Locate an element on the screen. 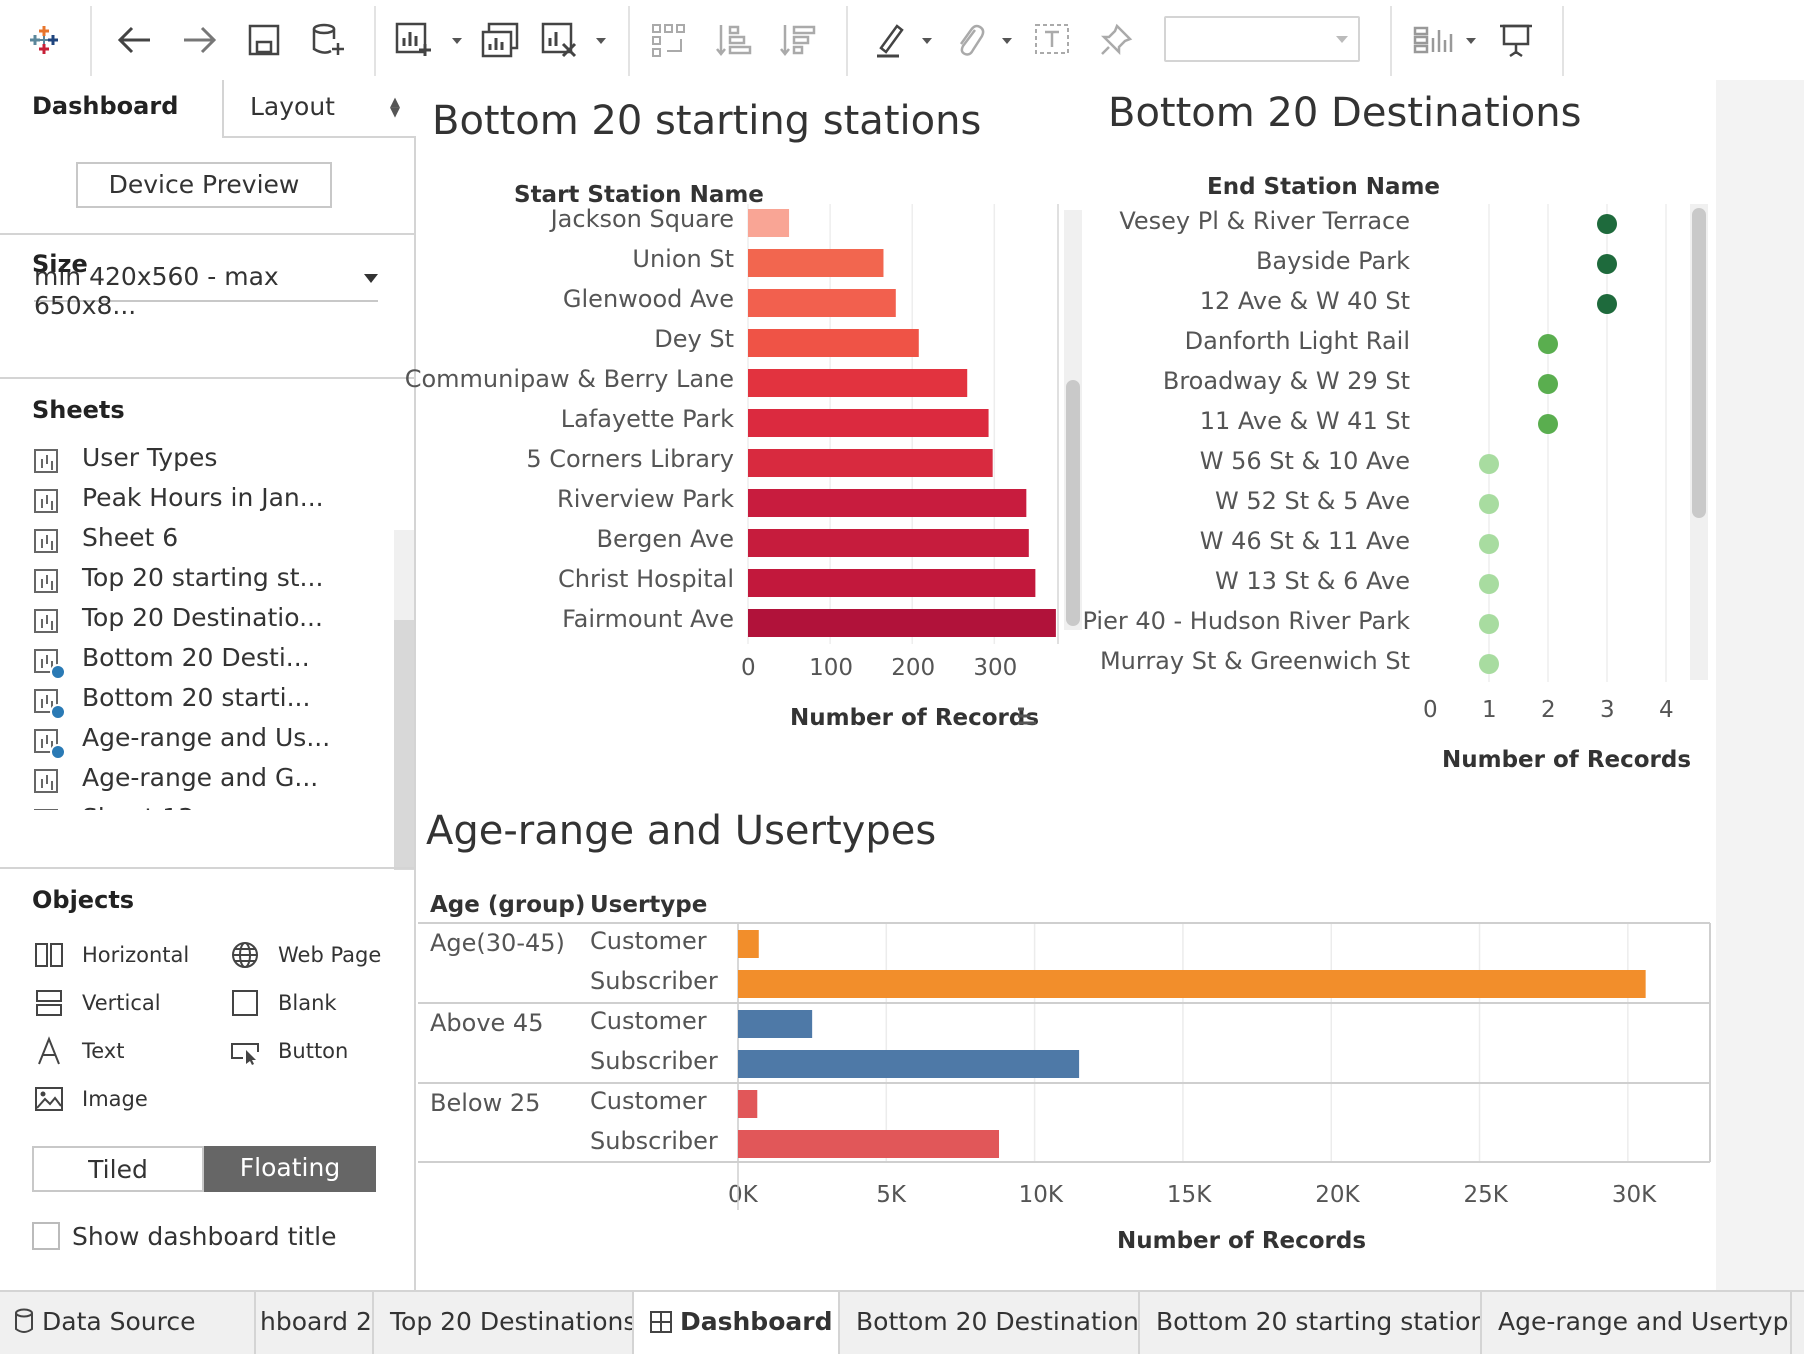  blank-icon is located at coordinates (245, 1003).